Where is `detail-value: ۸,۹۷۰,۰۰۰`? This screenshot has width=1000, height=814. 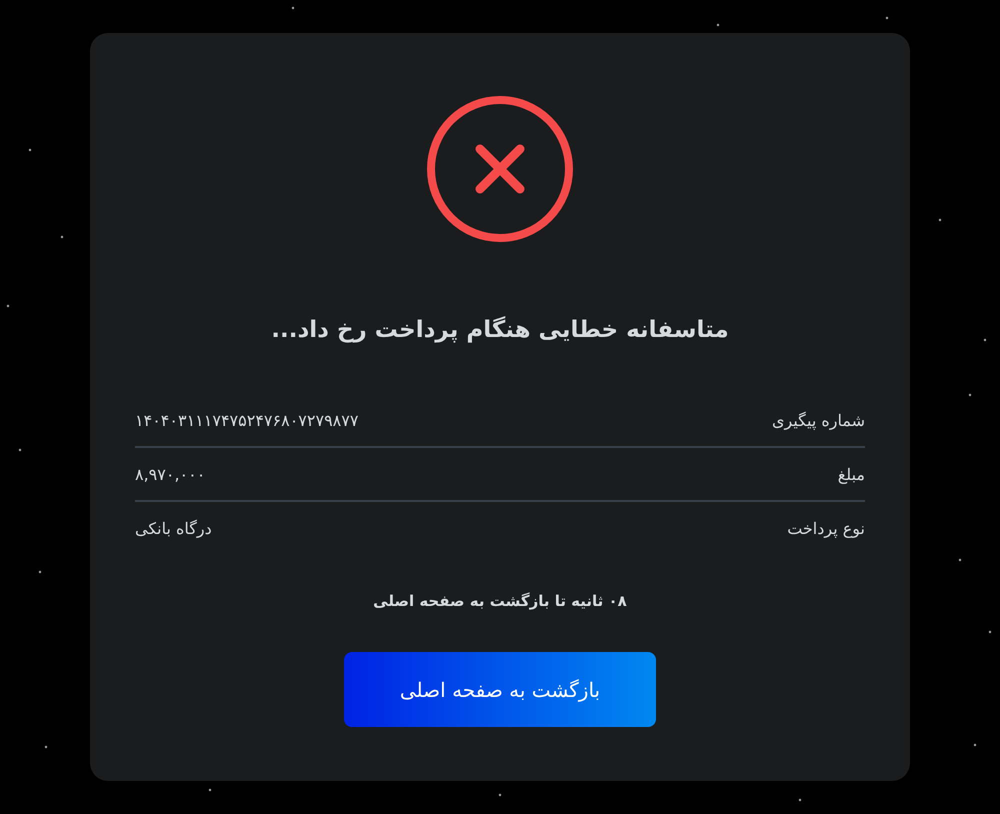 detail-value: ۸,۹۷۰,۰۰۰ is located at coordinates (170, 474).